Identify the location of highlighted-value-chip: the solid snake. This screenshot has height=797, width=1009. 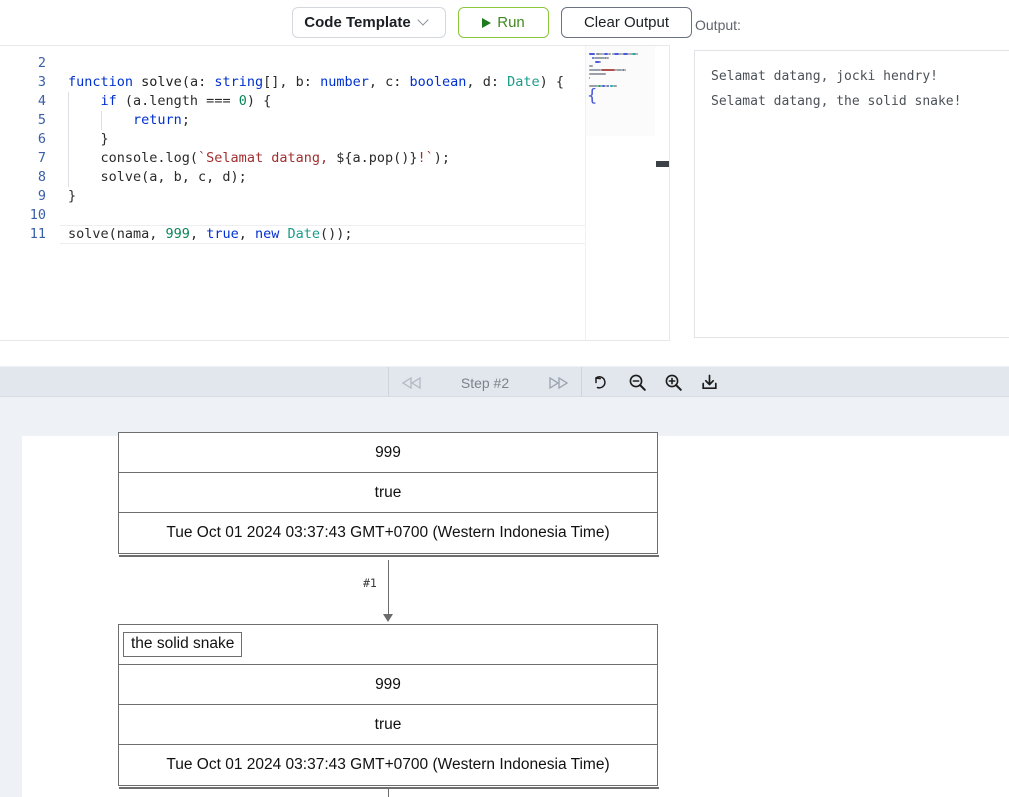
(183, 644).